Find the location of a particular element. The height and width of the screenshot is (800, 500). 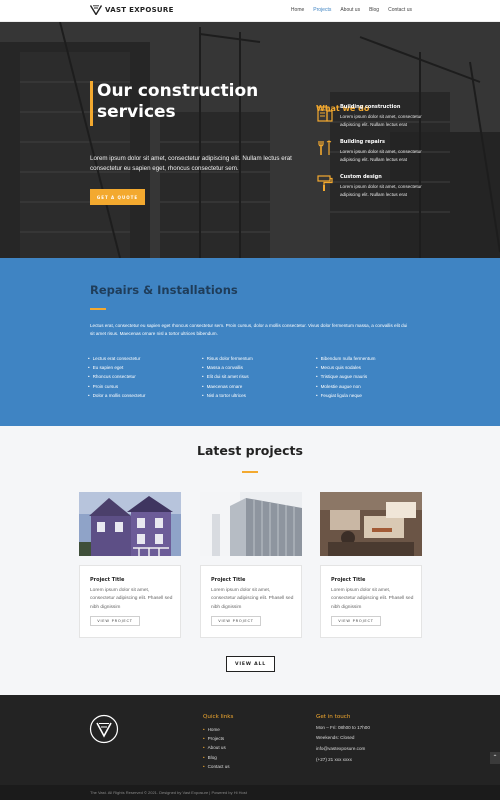

view-all-button: VIEW ALL is located at coordinates (250, 664).